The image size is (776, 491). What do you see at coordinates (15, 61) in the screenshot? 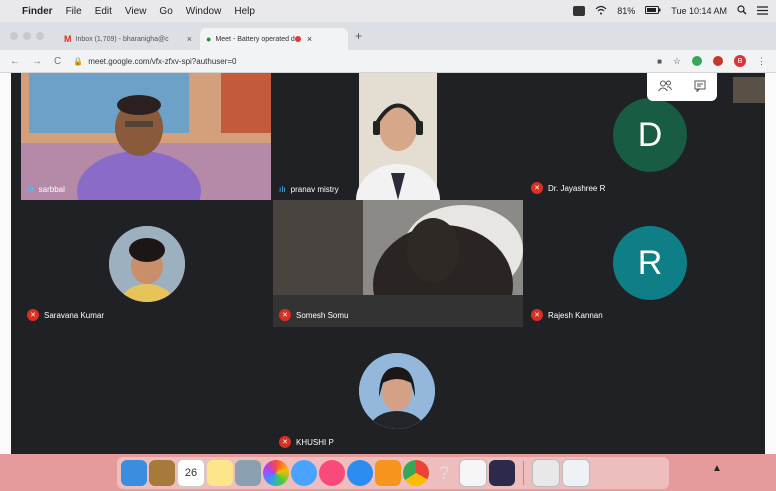
I see `back-icon: ←` at bounding box center [15, 61].